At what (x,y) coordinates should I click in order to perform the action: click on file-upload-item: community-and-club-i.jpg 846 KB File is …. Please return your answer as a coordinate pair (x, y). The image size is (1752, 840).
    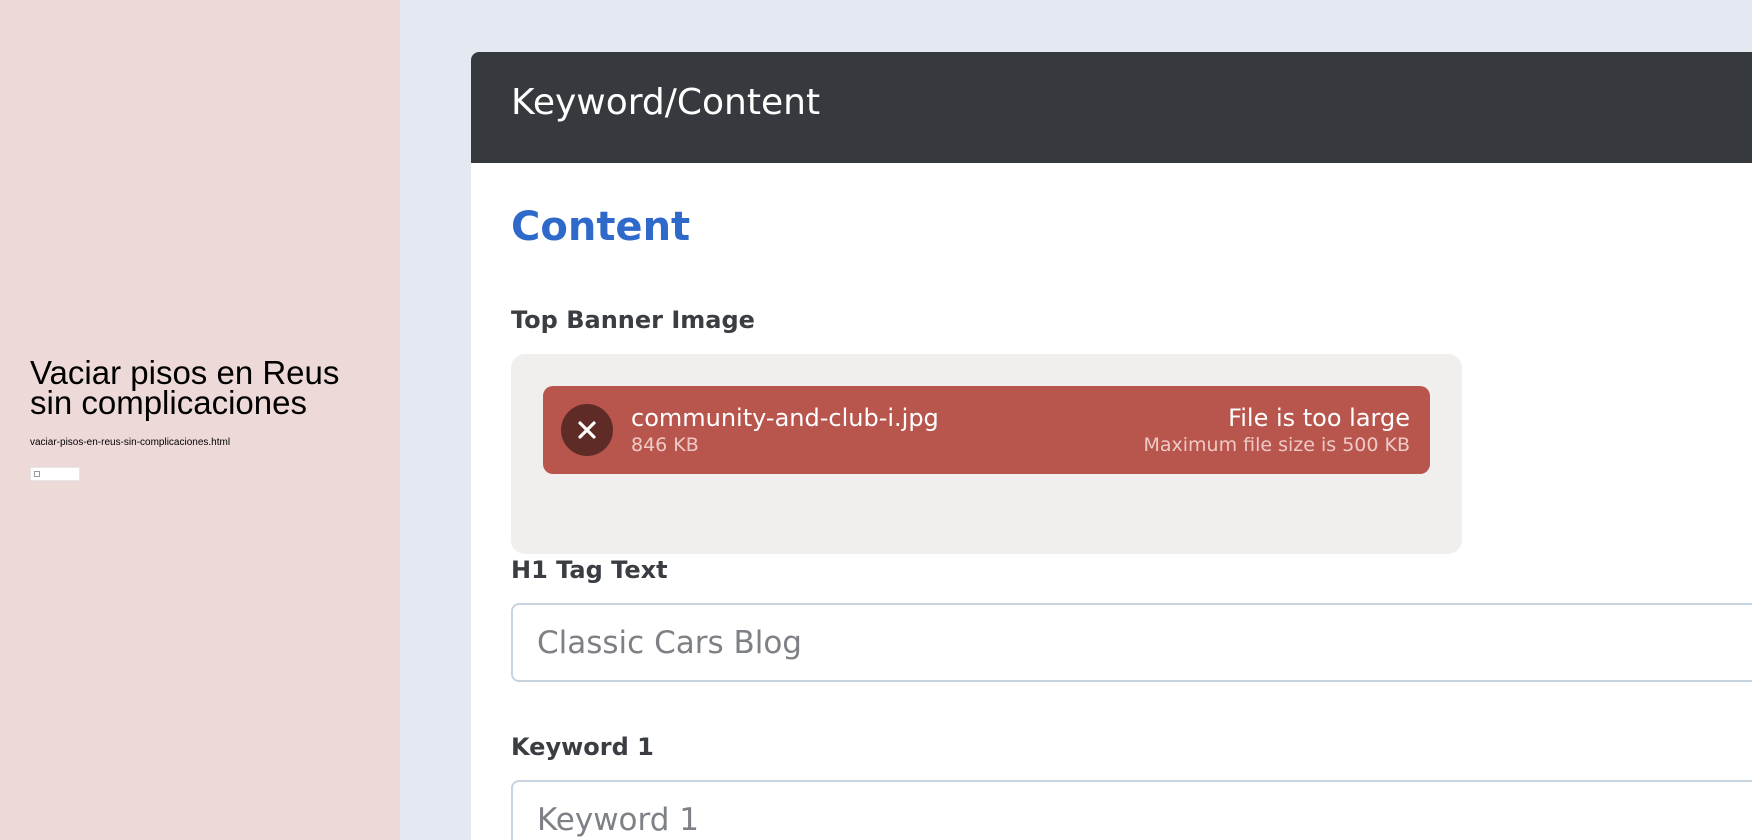
    Looking at the image, I should click on (986, 430).